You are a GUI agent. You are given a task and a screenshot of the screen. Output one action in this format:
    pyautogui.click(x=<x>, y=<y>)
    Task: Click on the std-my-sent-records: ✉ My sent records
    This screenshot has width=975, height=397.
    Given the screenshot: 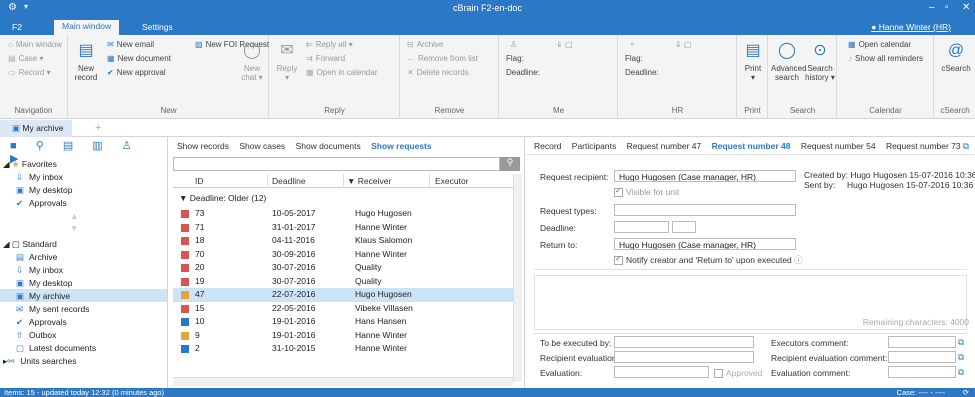 What is the action you would take?
    pyautogui.click(x=83, y=308)
    